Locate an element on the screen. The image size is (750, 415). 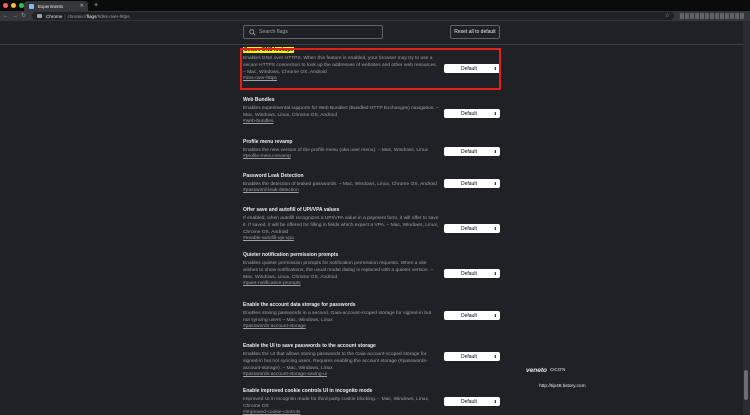
minimize-window-button is located at coordinates (13, 5).